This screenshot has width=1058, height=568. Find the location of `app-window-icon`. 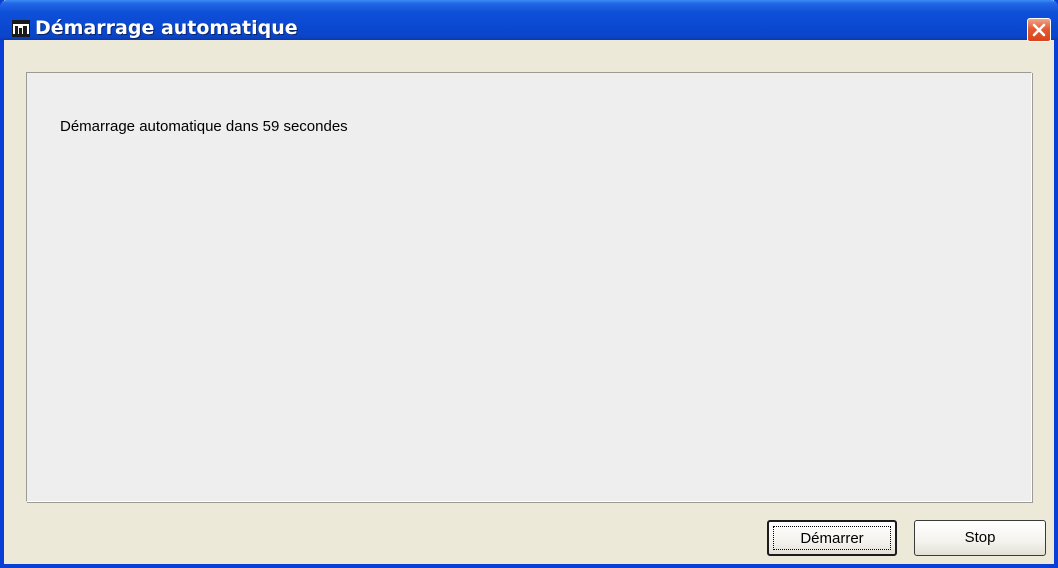

app-window-icon is located at coordinates (21, 28).